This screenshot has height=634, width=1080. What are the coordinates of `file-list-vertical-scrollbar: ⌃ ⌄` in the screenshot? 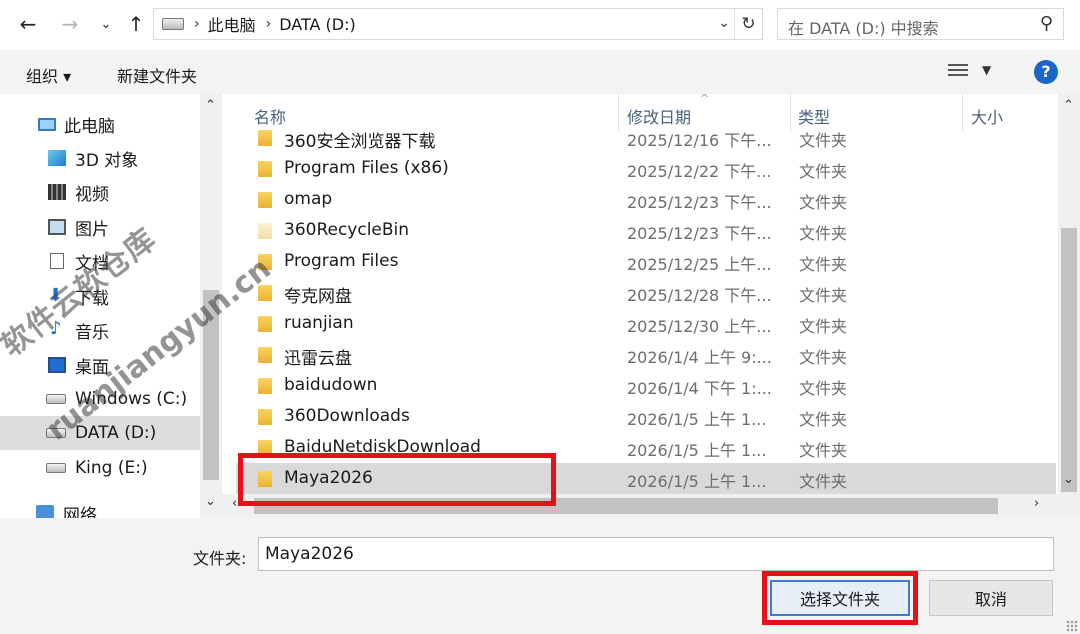 It's located at (1069, 306).